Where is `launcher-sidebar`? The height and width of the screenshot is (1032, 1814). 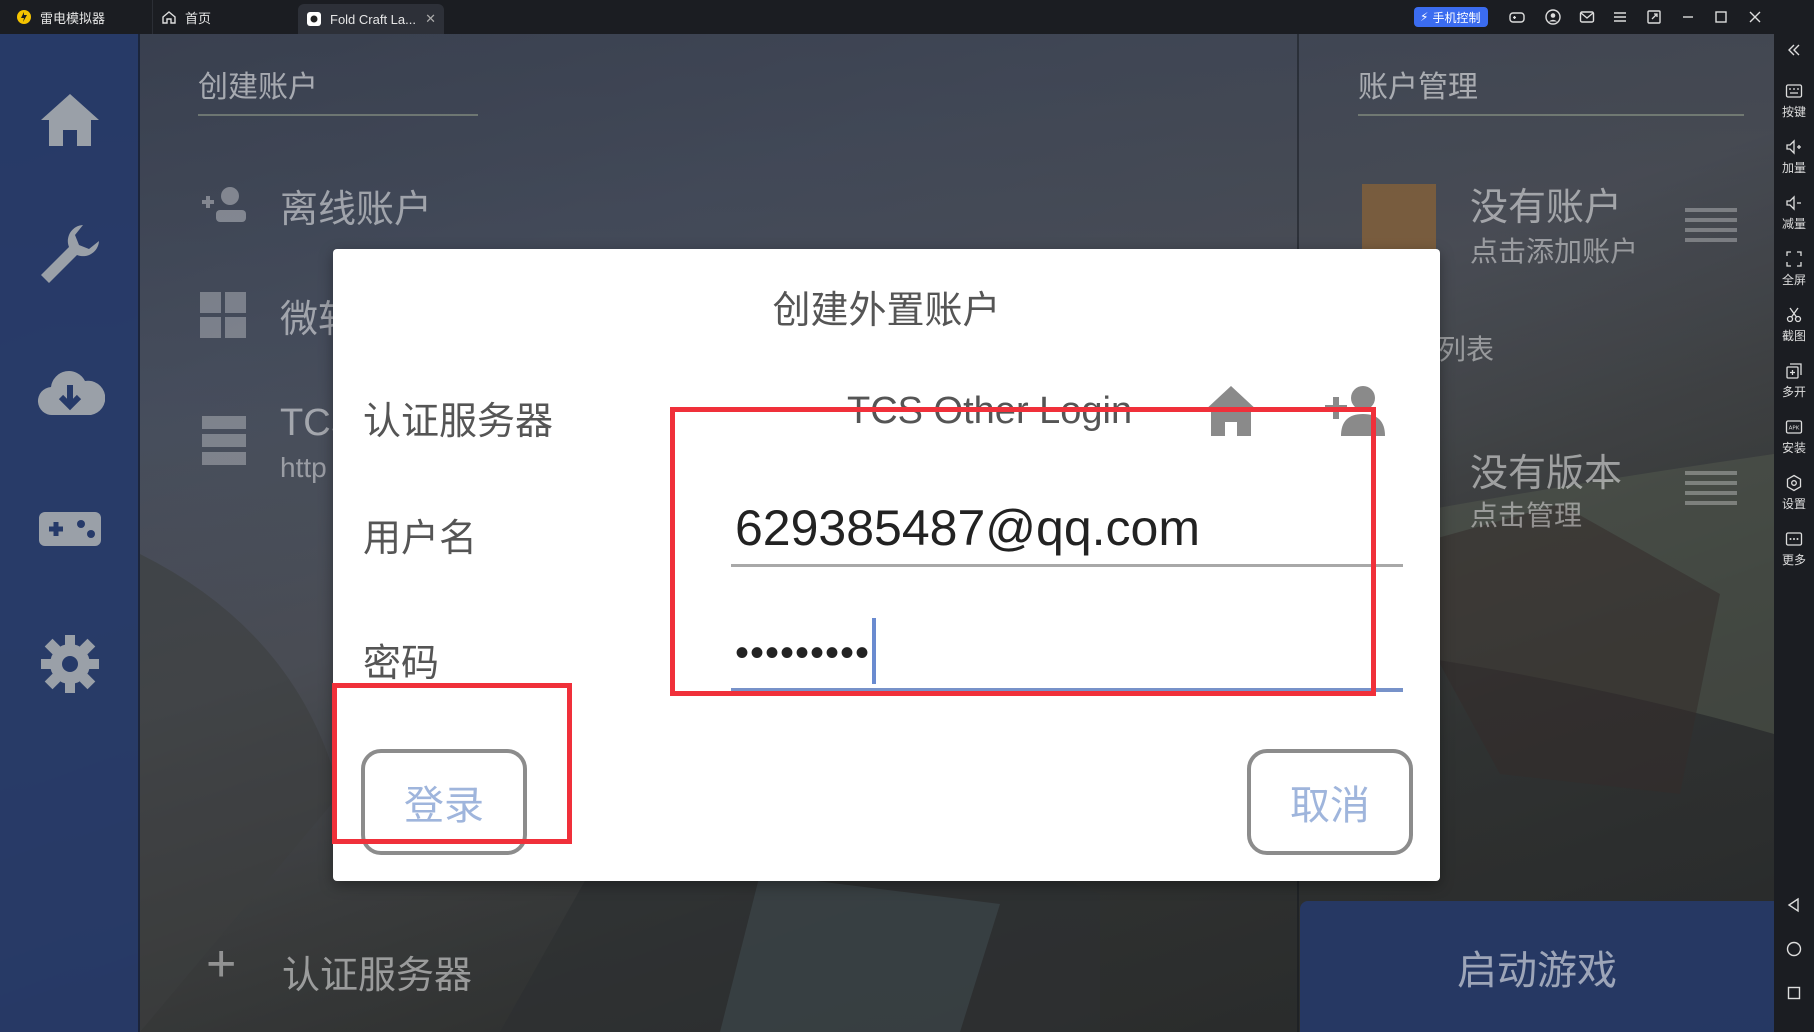 launcher-sidebar is located at coordinates (70, 533).